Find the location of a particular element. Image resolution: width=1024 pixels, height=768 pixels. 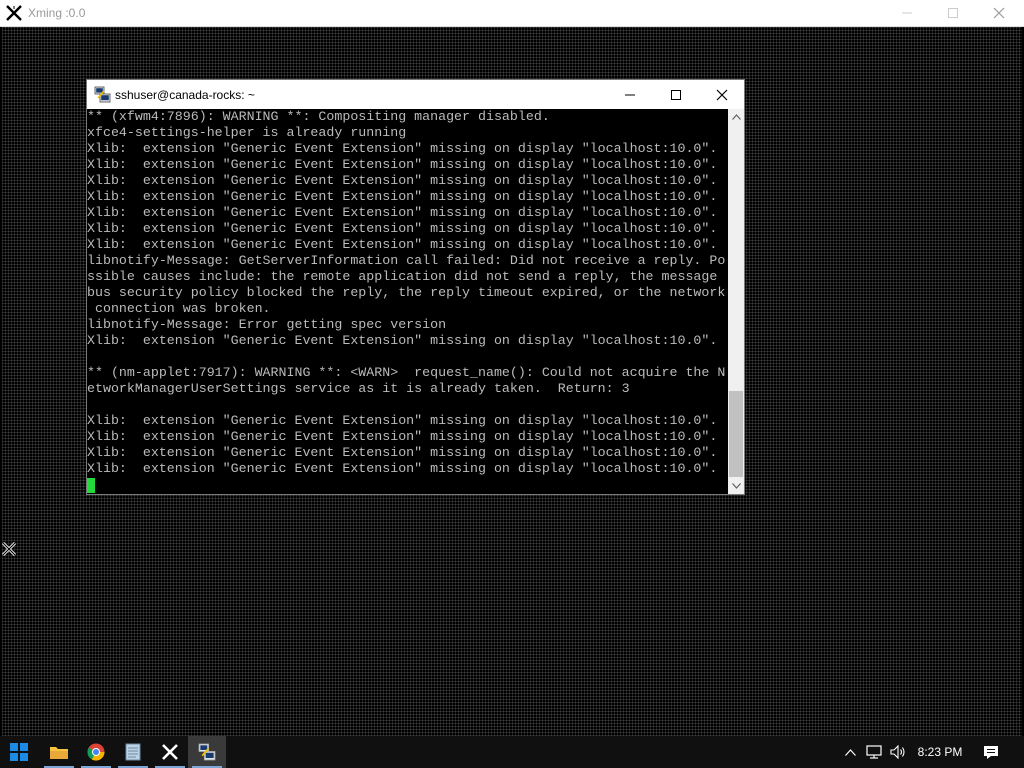

network-tray-button is located at coordinates (874, 752).